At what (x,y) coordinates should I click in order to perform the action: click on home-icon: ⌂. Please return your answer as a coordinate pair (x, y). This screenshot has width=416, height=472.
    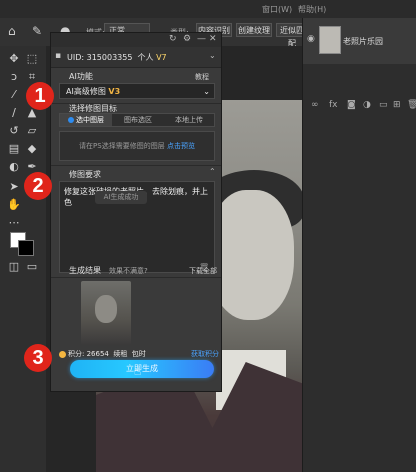
    Looking at the image, I should click on (12, 31).